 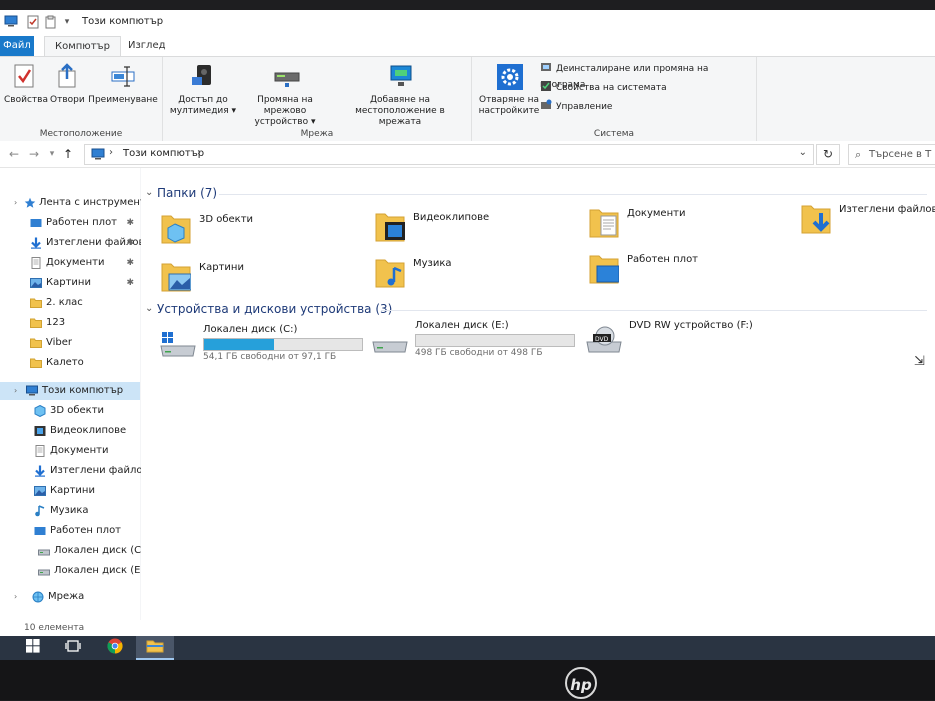 What do you see at coordinates (36, 223) in the screenshot?
I see `desktop-icon` at bounding box center [36, 223].